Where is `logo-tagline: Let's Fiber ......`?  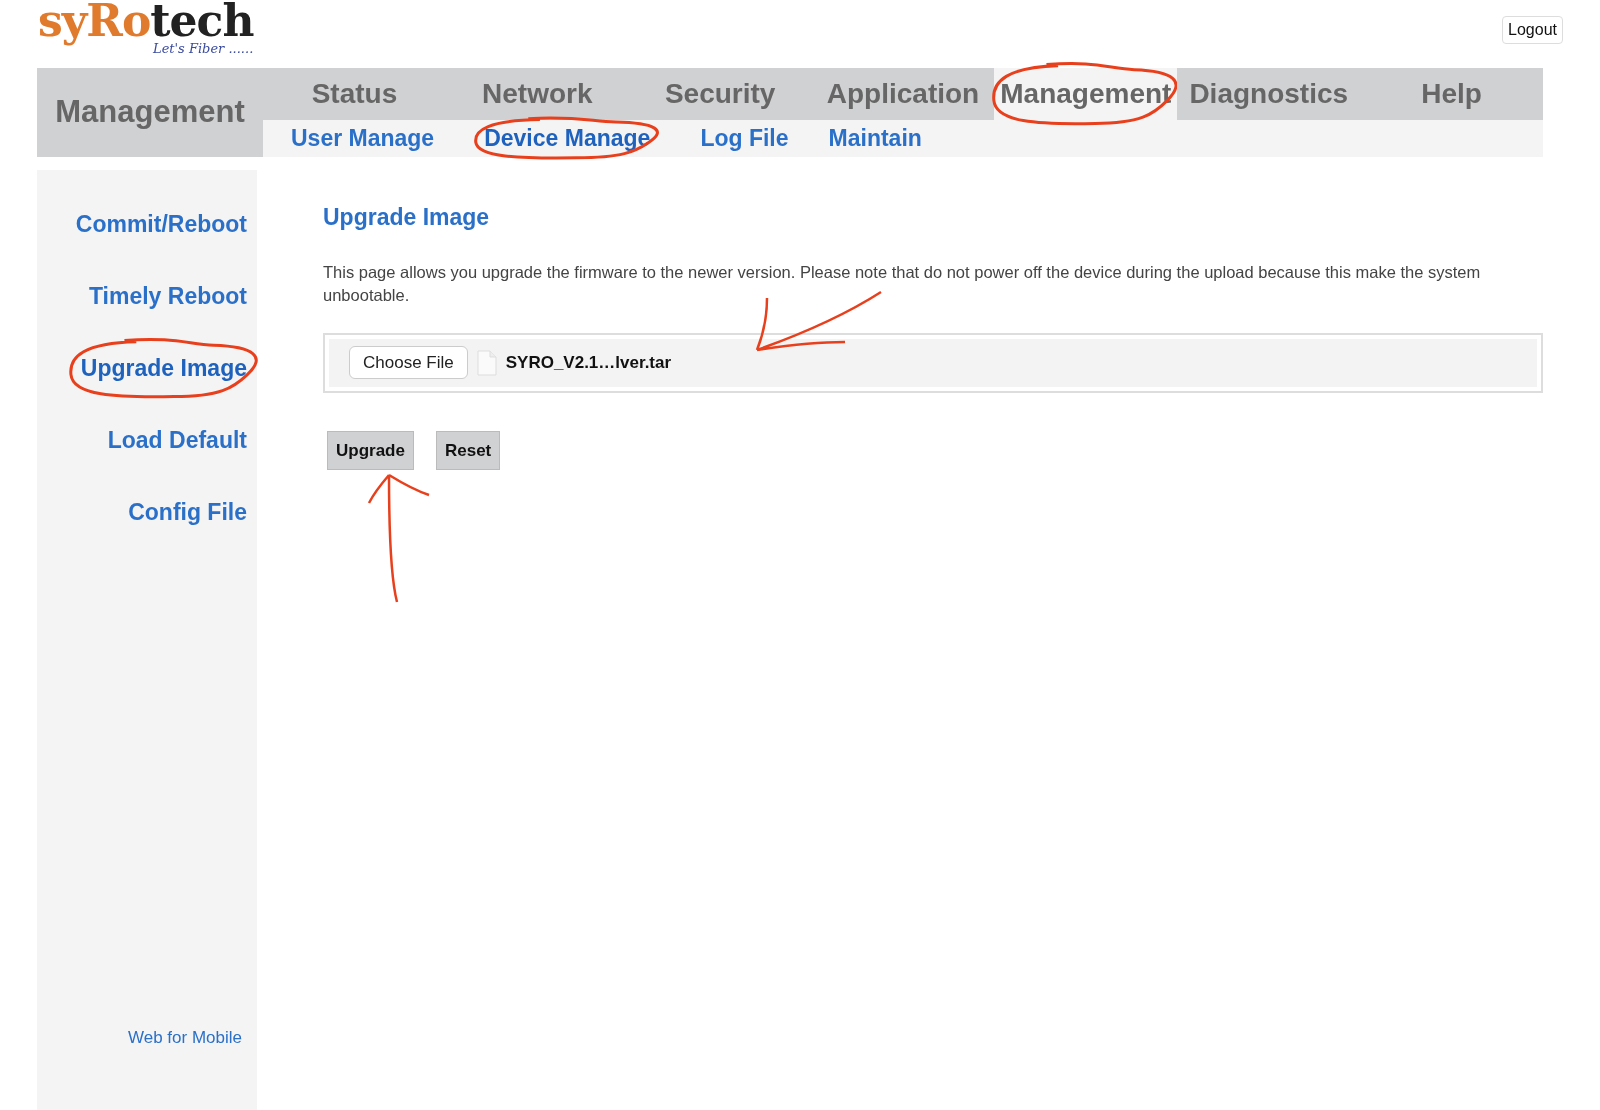 logo-tagline: Let's Fiber ...... is located at coordinates (203, 48).